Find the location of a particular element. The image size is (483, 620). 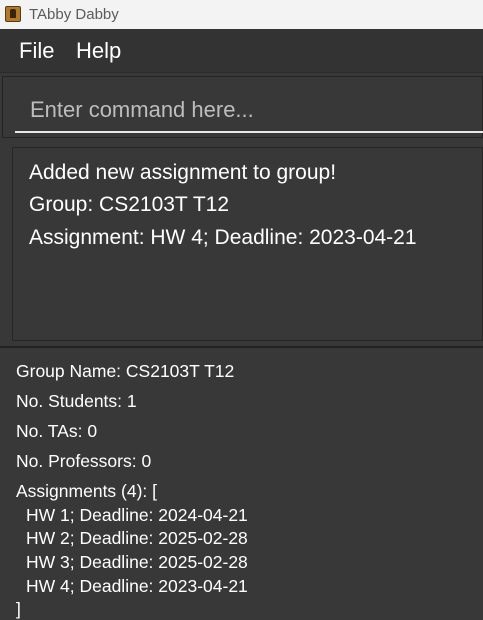

command-box is located at coordinates (242, 107).